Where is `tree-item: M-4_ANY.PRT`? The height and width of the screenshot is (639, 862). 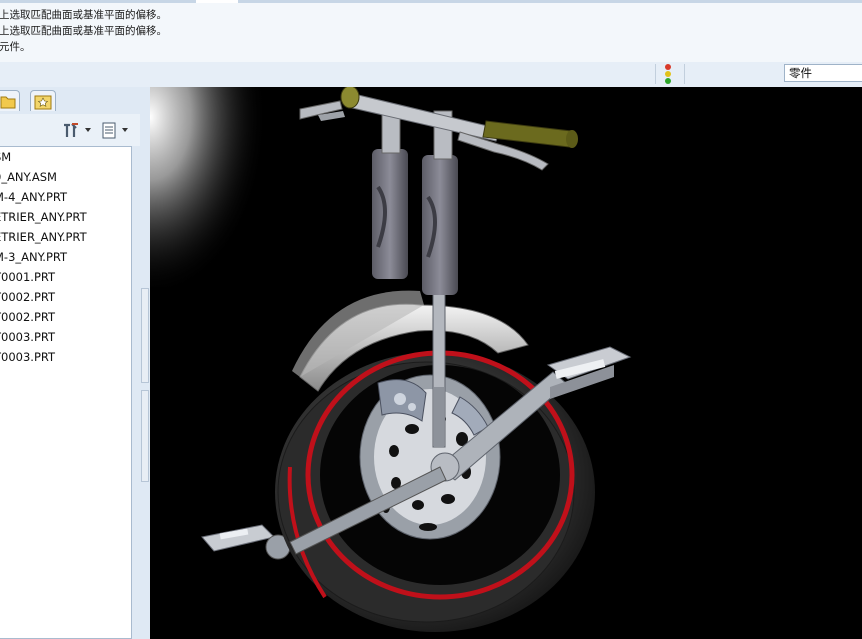
tree-item: M-4_ANY.PRT is located at coordinates (33, 197).